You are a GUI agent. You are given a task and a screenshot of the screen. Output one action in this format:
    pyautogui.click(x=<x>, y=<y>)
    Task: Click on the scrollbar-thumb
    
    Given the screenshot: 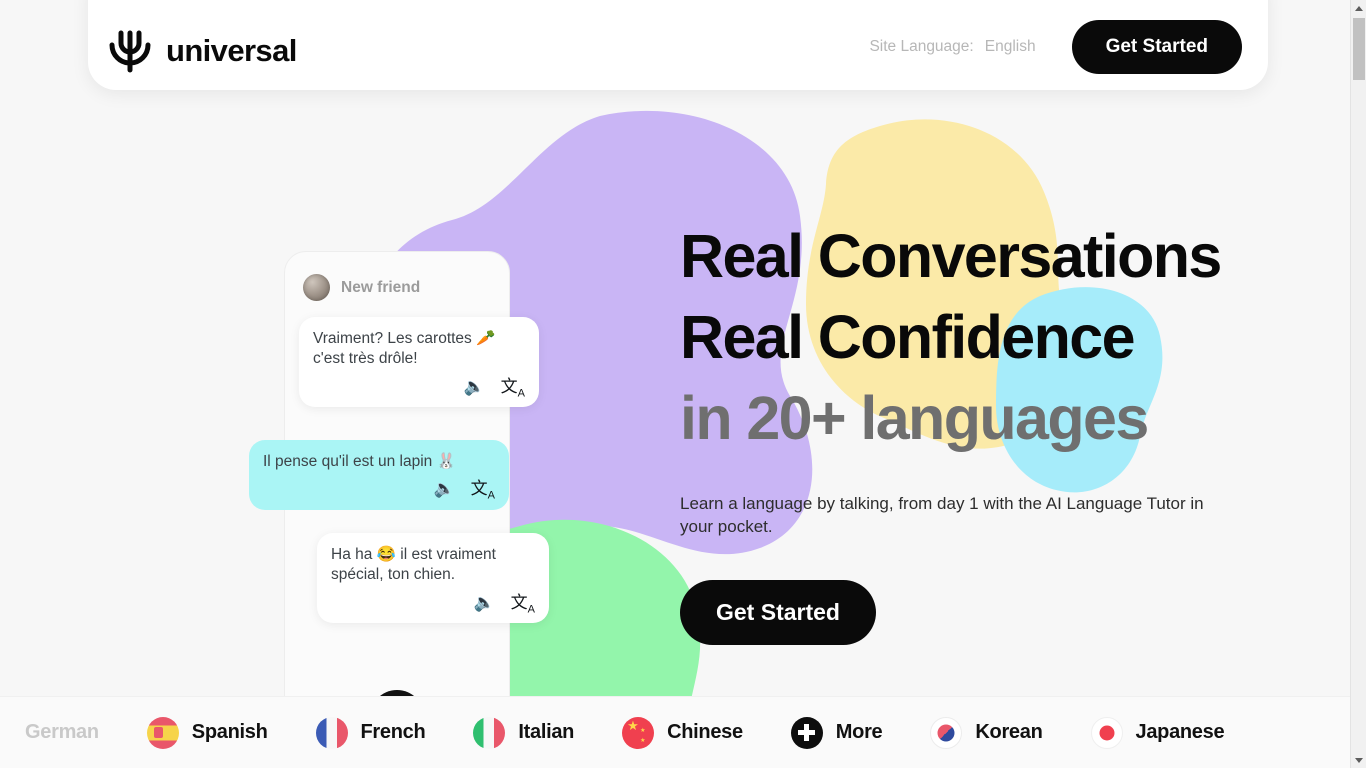 What is the action you would take?
    pyautogui.click(x=1359, y=49)
    